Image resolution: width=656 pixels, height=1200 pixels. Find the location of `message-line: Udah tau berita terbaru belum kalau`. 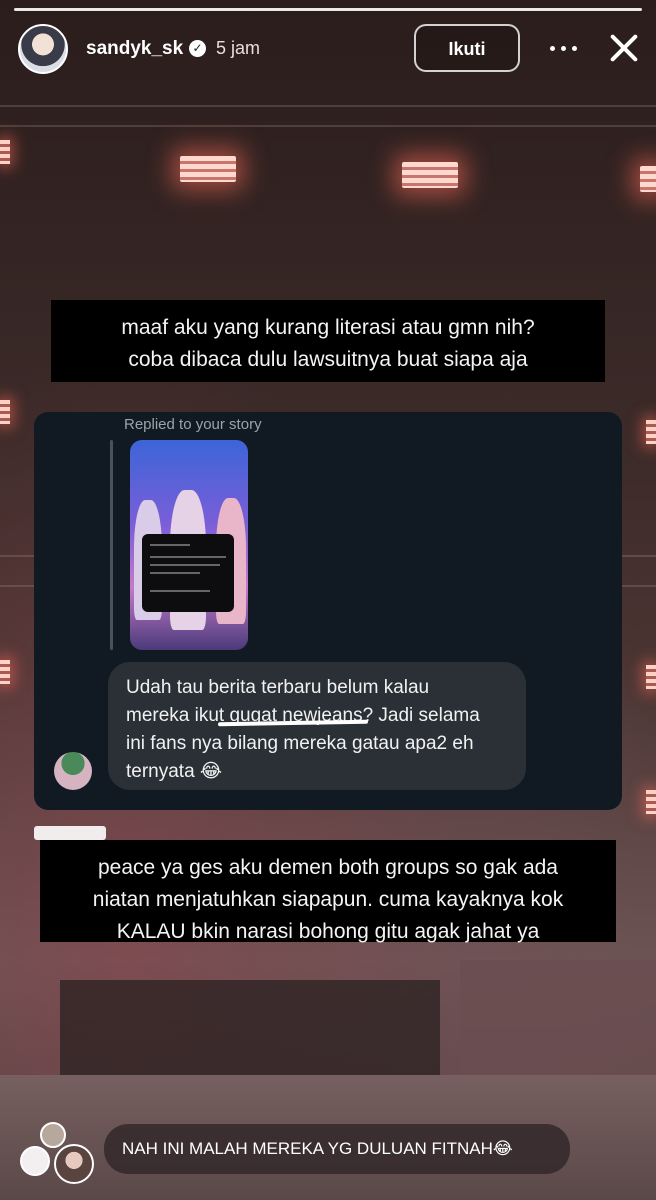

message-line: Udah tau berita terbaru belum kalau is located at coordinates (278, 687).